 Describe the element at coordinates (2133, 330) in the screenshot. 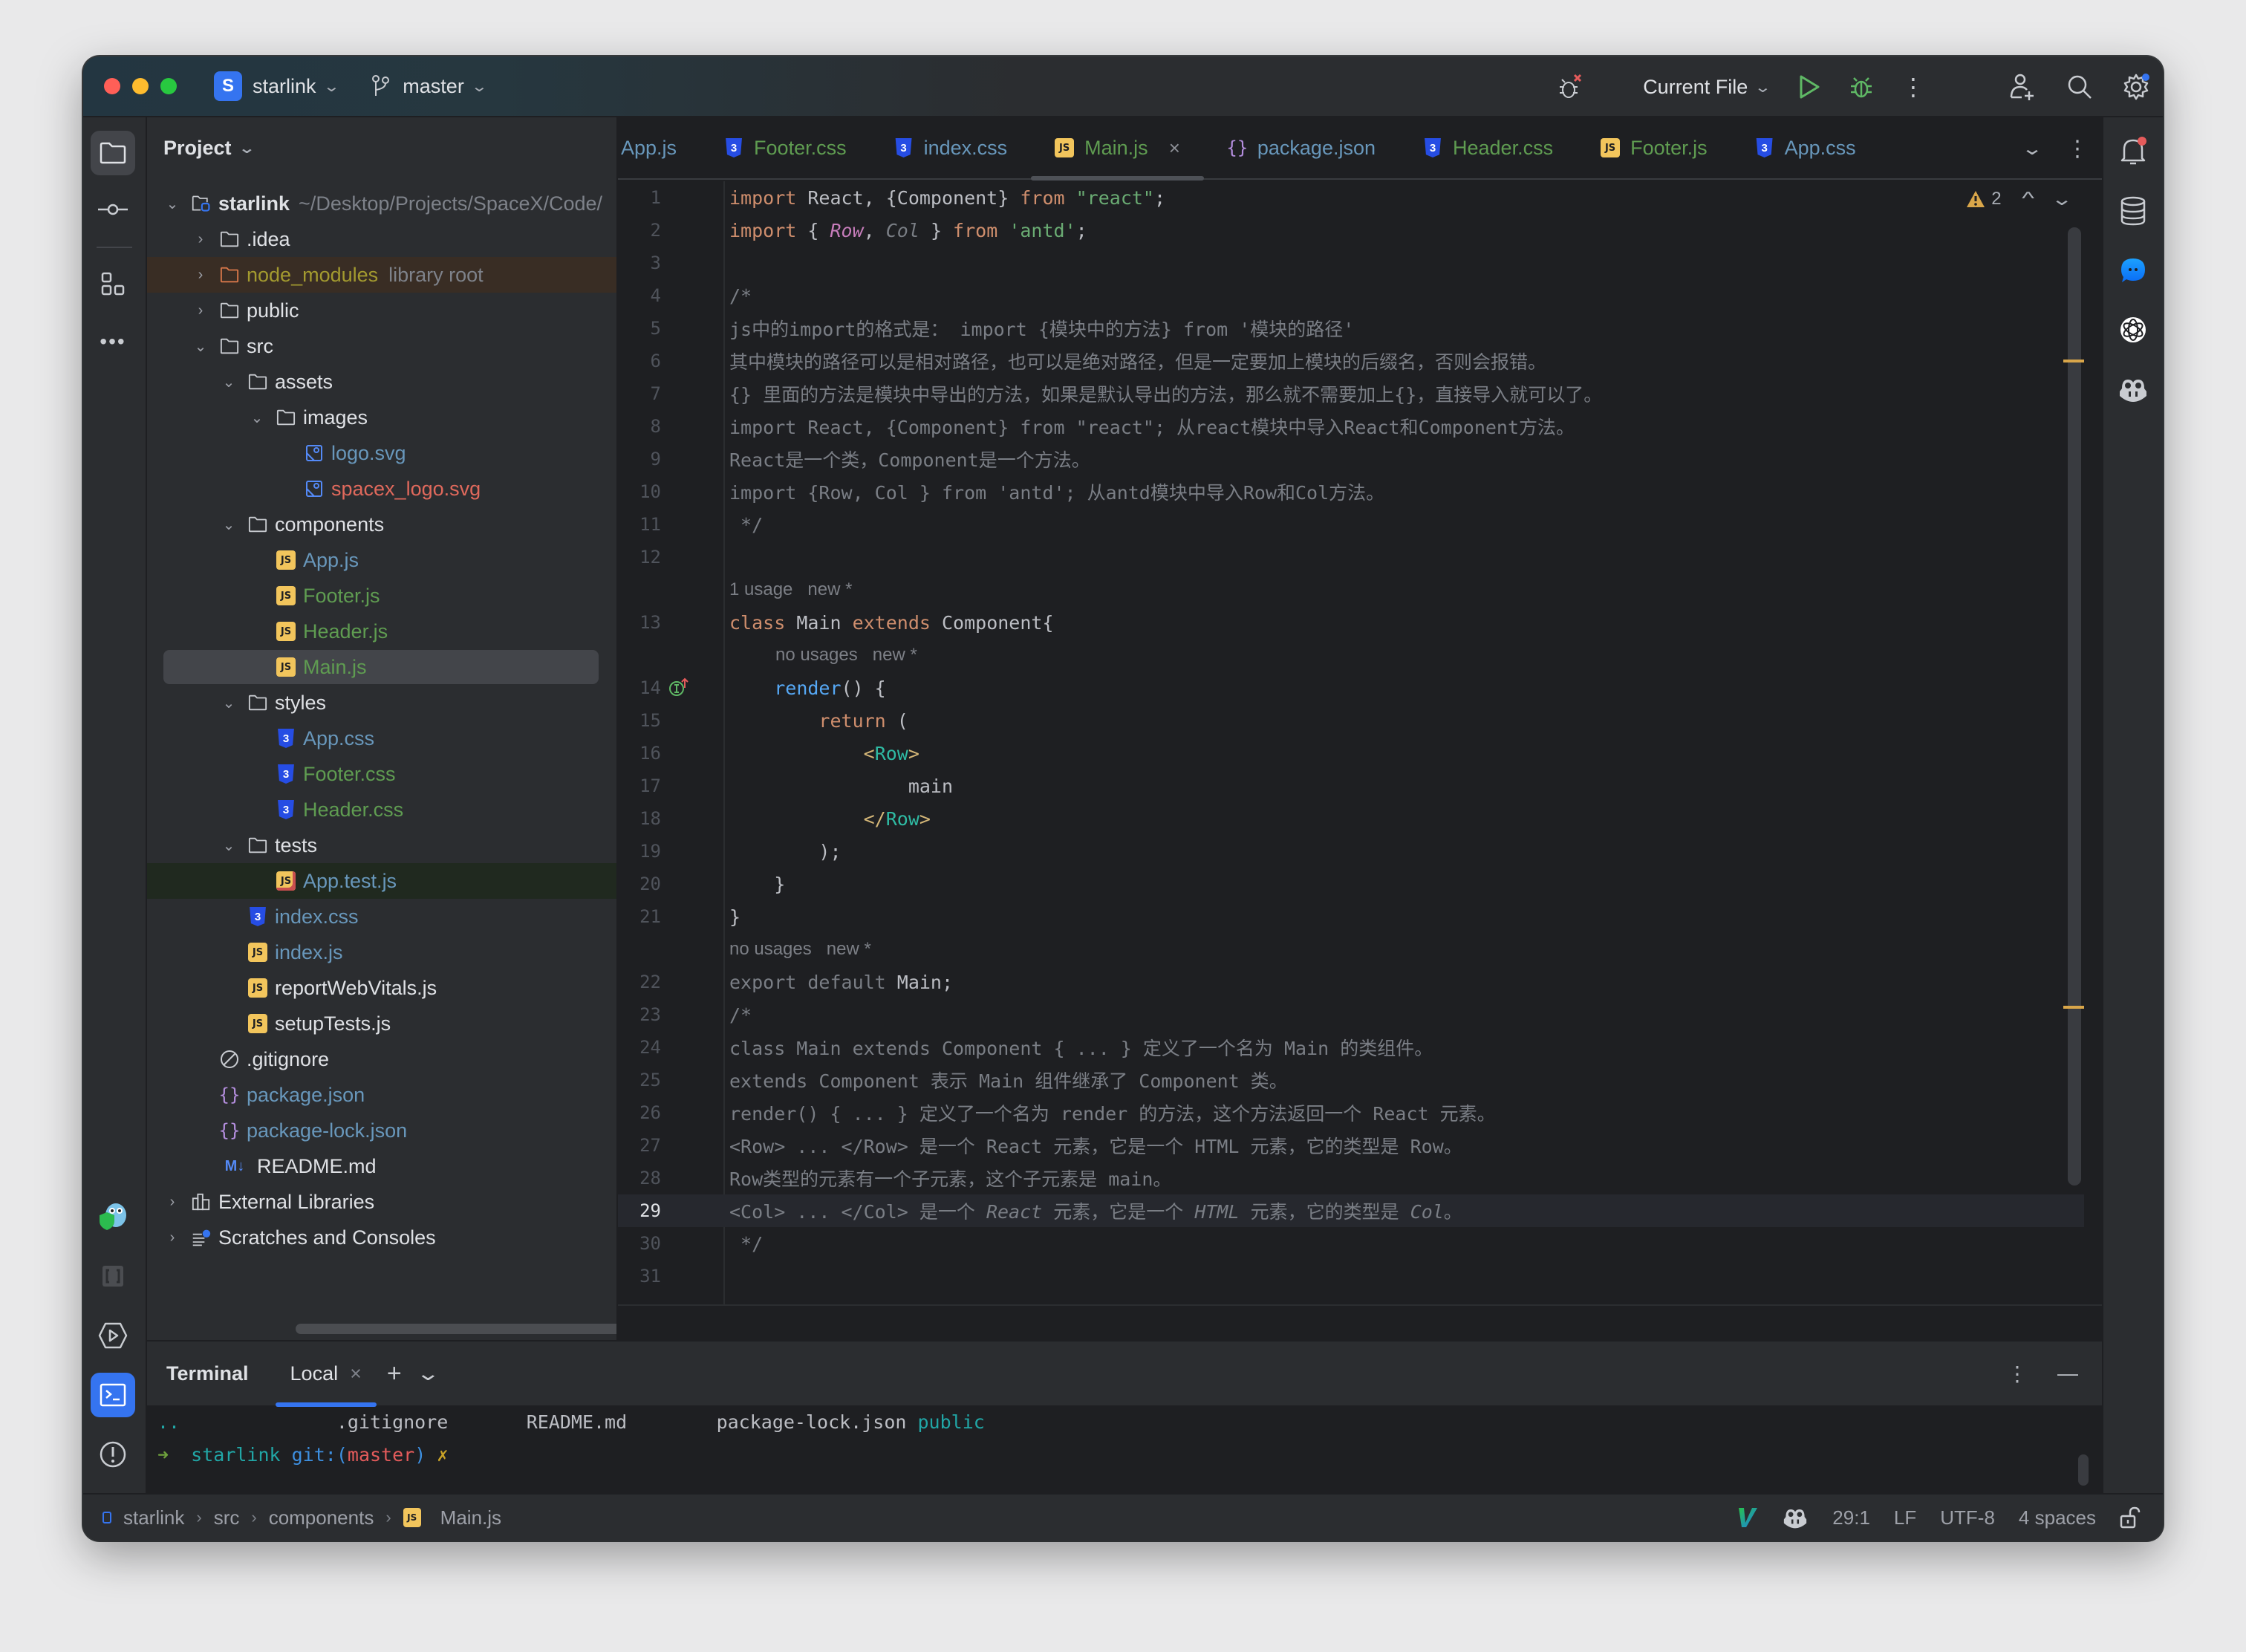

I see `chatgpt-plugin-button` at that location.